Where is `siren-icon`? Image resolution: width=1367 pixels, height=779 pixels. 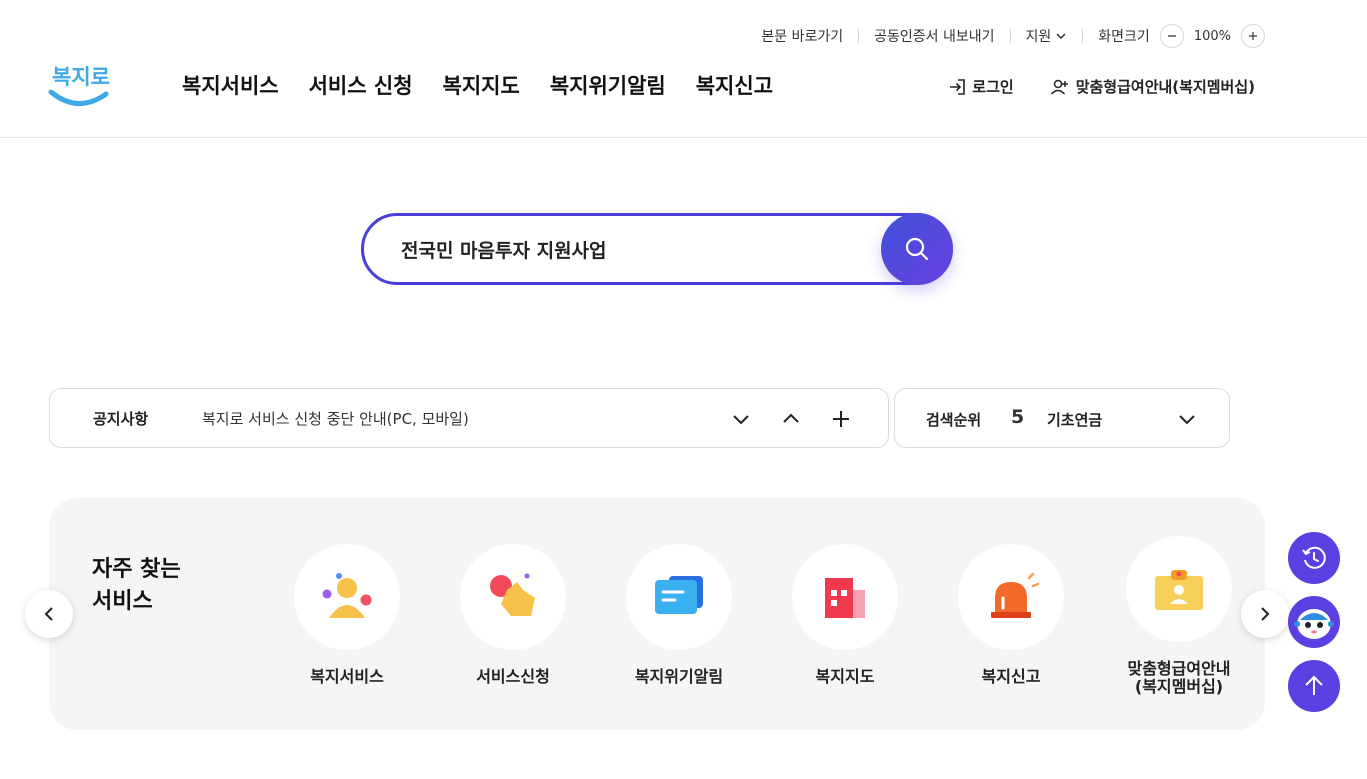
siren-icon is located at coordinates (1015, 595).